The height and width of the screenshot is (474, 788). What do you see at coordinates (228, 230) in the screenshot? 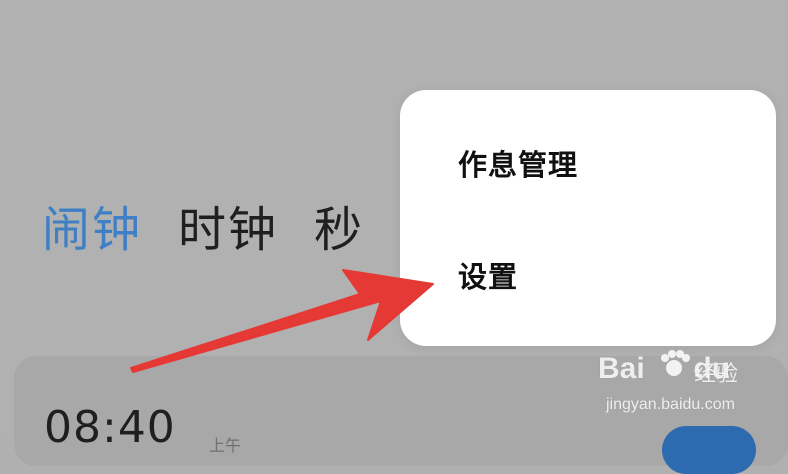
I see `tab-clock: 时钟` at bounding box center [228, 230].